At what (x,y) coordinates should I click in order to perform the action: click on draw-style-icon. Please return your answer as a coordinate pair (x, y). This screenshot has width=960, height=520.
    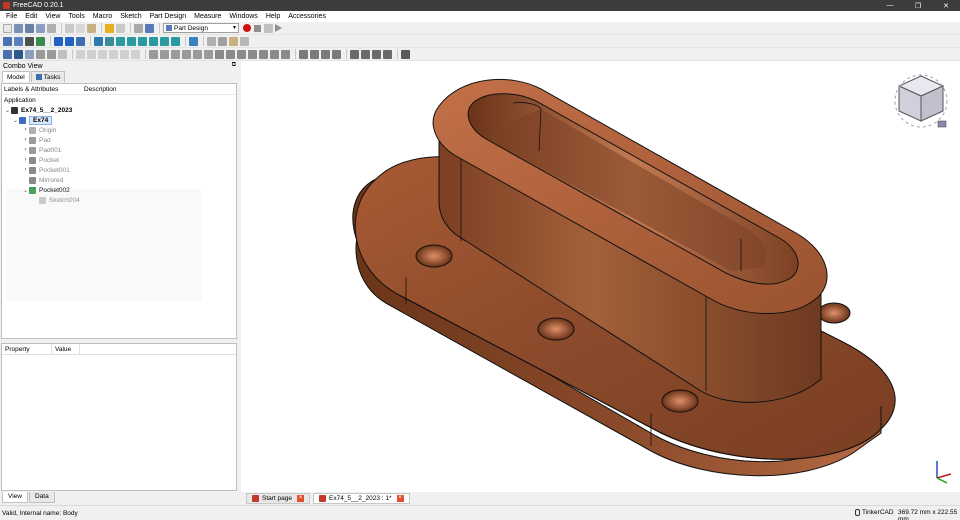
    Looking at the image, I should click on (29, 41).